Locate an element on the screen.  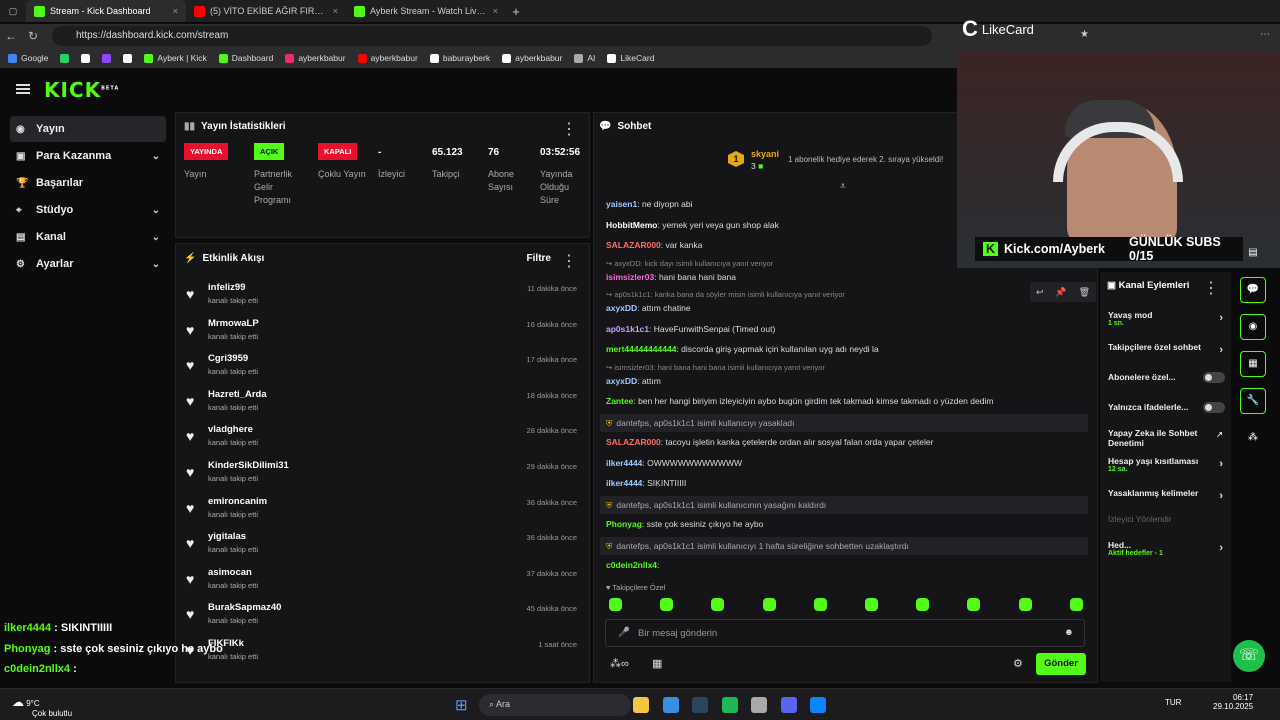
activity-more-icon: ⋮ is located at coordinates (569, 261).